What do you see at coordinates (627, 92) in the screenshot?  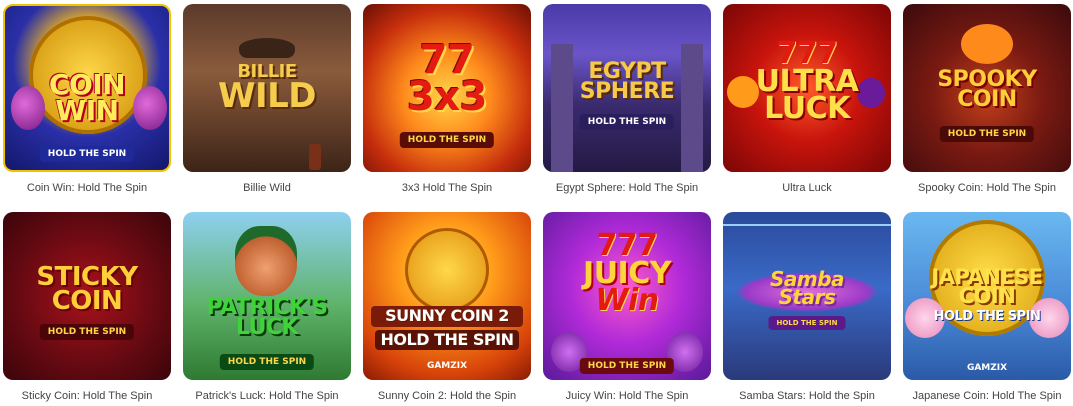 I see `logo-line: SPHERE` at bounding box center [627, 92].